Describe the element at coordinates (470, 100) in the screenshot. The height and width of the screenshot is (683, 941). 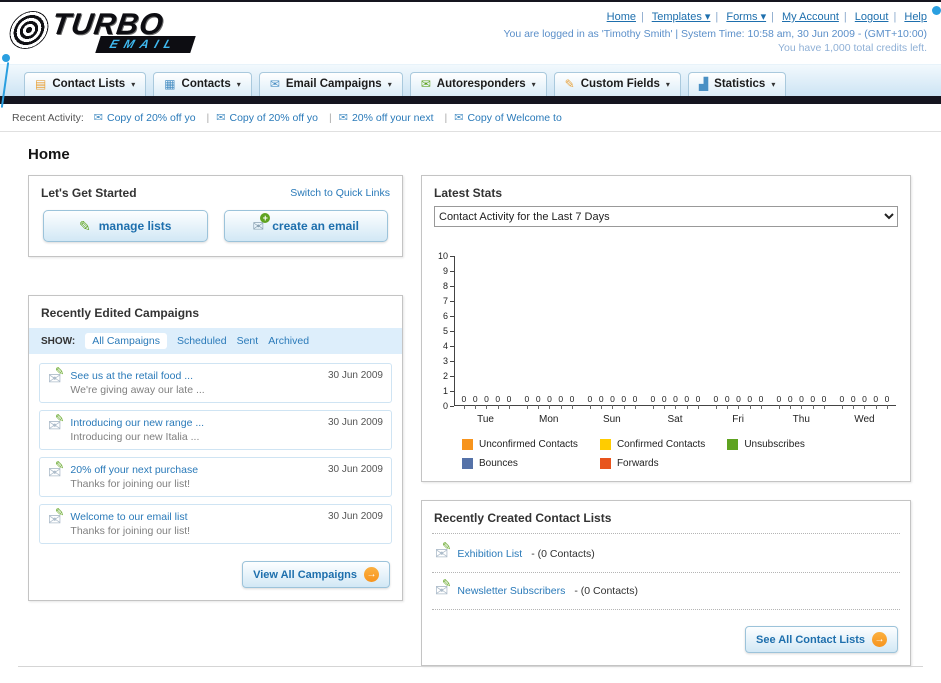
I see `nav-divider-bar` at that location.